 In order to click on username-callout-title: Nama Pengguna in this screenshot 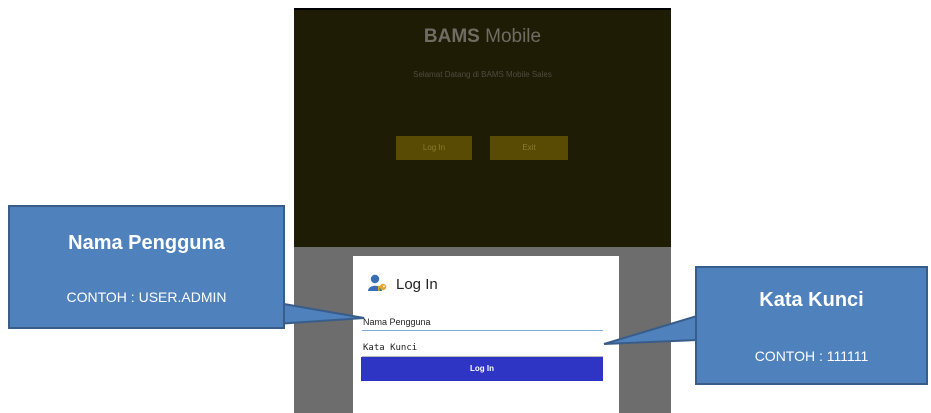, I will do `click(146, 243)`.